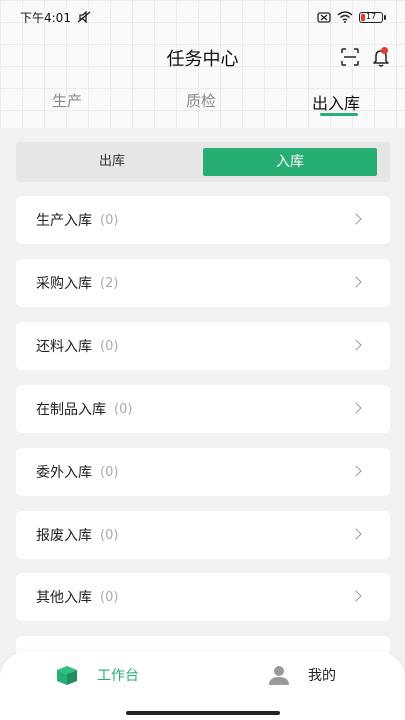 The height and width of the screenshot is (720, 405). I want to click on nav-workbench-label: 工作台, so click(118, 676).